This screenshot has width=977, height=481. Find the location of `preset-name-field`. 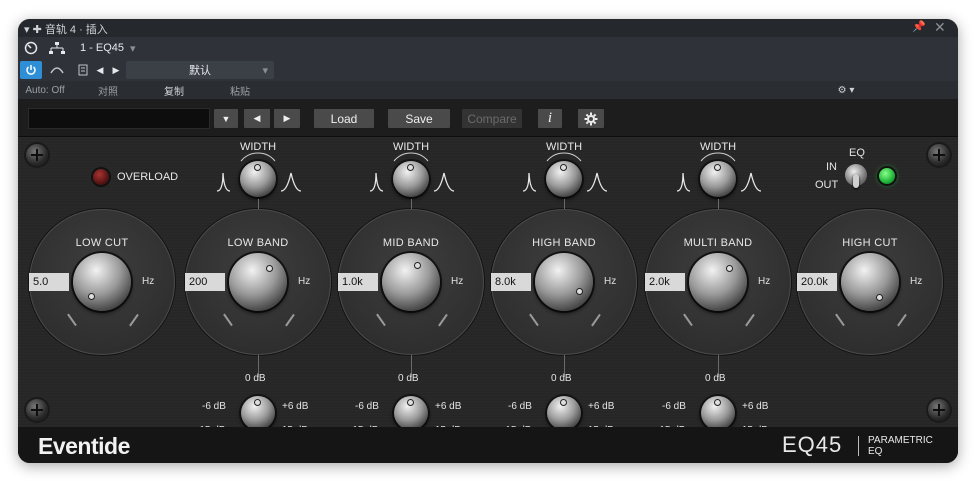

preset-name-field is located at coordinates (119, 118).